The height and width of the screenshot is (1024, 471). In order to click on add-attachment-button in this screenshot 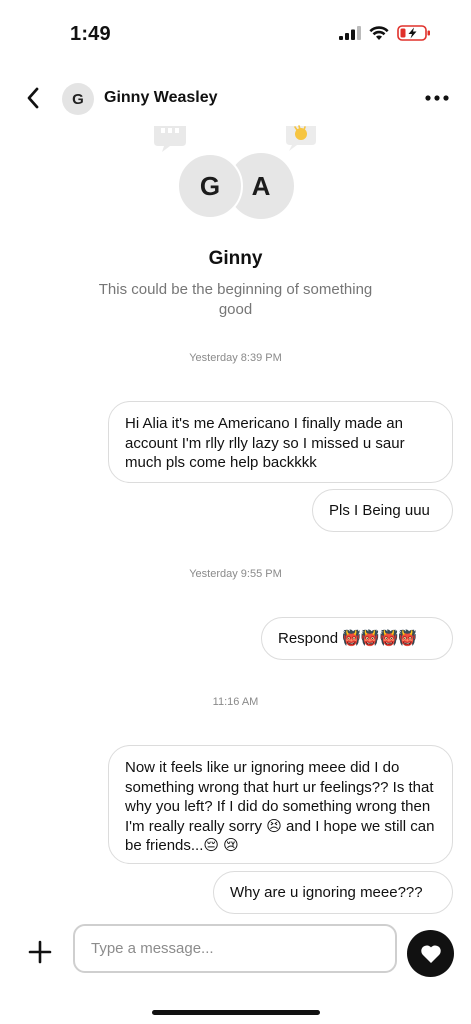, I will do `click(40, 952)`.